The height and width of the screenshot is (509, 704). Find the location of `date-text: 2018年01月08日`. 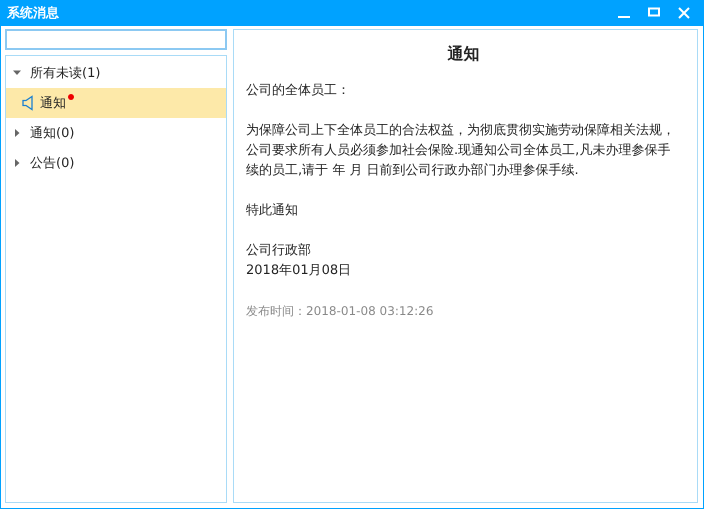

date-text: 2018年01月08日 is located at coordinates (299, 271).